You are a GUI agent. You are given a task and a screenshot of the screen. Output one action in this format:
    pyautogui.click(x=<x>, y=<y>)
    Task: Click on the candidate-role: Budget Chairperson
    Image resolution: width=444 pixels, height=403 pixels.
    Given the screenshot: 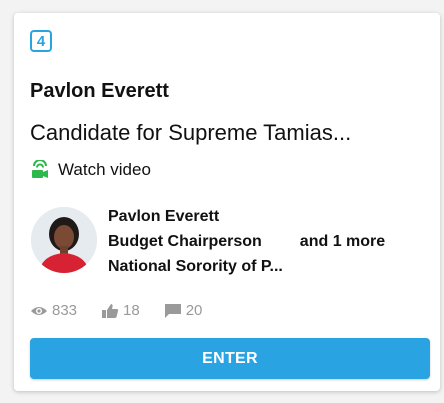 What is the action you would take?
    pyautogui.click(x=185, y=241)
    